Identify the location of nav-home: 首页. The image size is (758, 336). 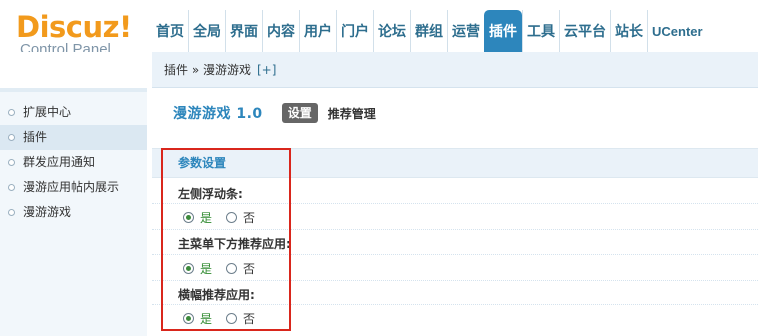
(170, 31).